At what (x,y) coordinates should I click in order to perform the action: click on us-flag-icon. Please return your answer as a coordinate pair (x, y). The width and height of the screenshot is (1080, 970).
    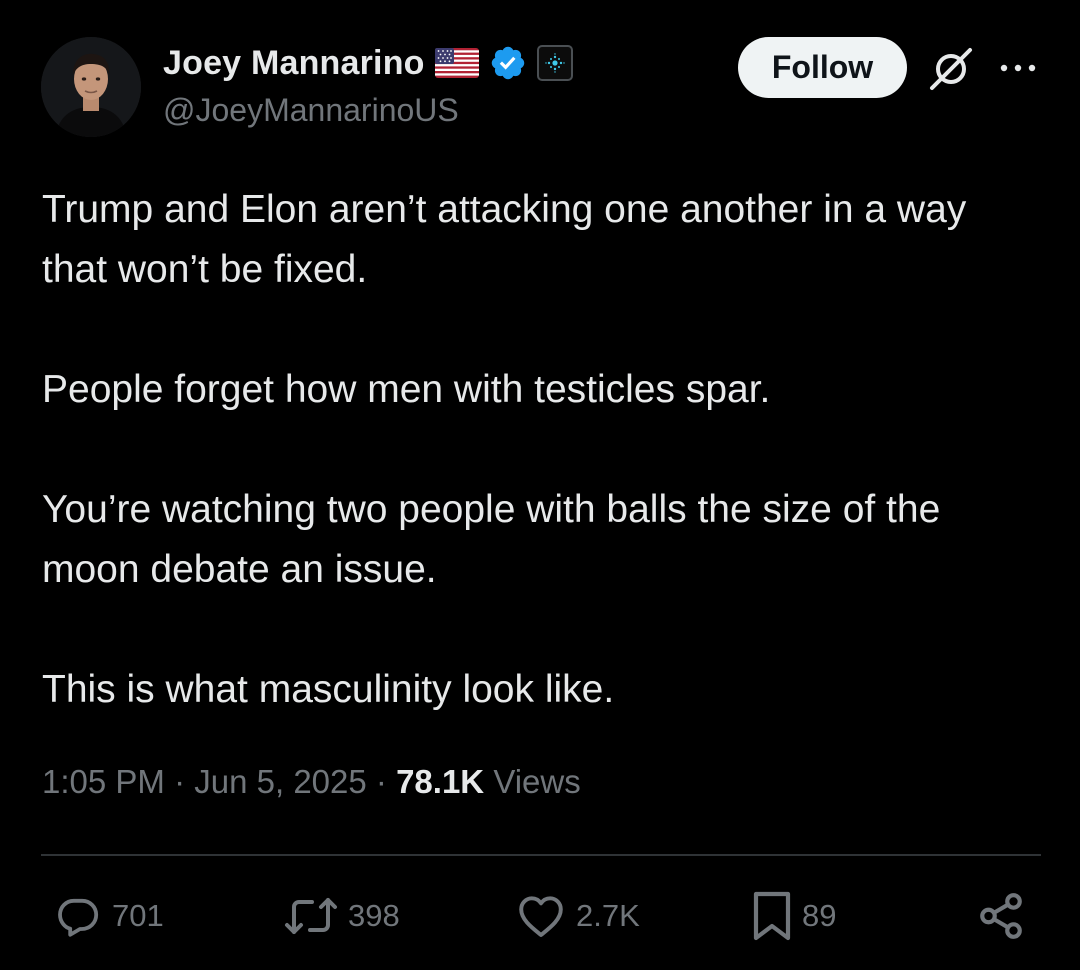
    Looking at the image, I should click on (456, 63).